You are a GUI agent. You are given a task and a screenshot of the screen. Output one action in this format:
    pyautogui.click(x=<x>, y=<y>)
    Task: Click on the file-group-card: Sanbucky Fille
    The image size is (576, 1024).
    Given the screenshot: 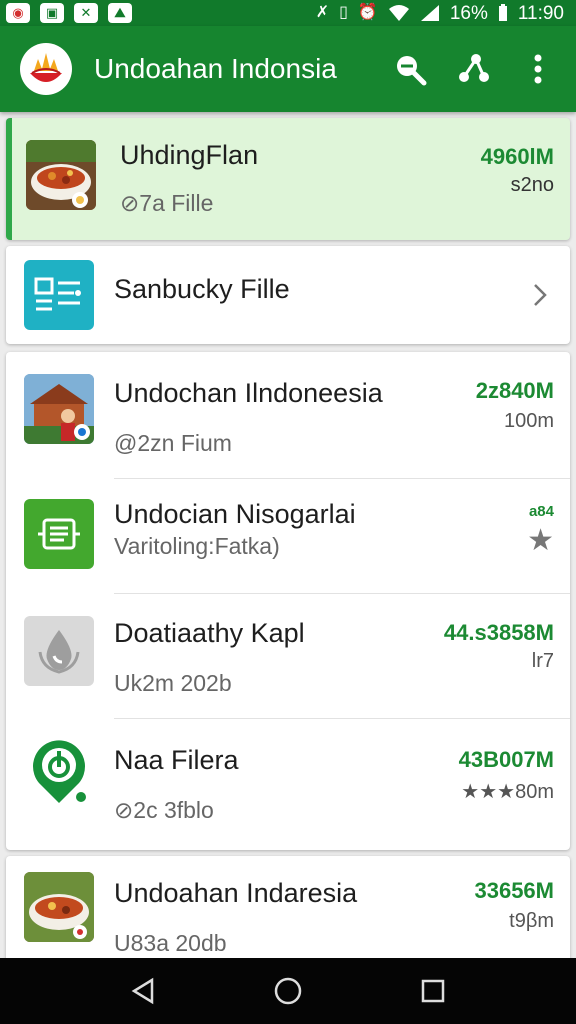 What is the action you would take?
    pyautogui.click(x=288, y=295)
    